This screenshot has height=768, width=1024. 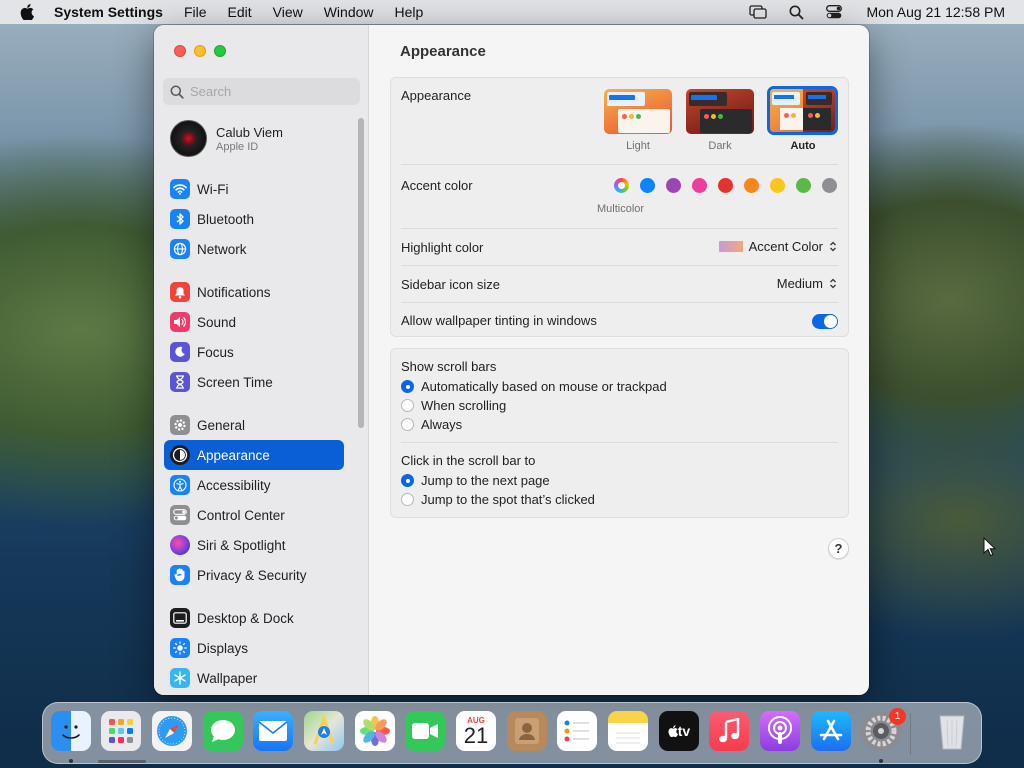 What do you see at coordinates (409, 12) in the screenshot?
I see `help-menu: Help` at bounding box center [409, 12].